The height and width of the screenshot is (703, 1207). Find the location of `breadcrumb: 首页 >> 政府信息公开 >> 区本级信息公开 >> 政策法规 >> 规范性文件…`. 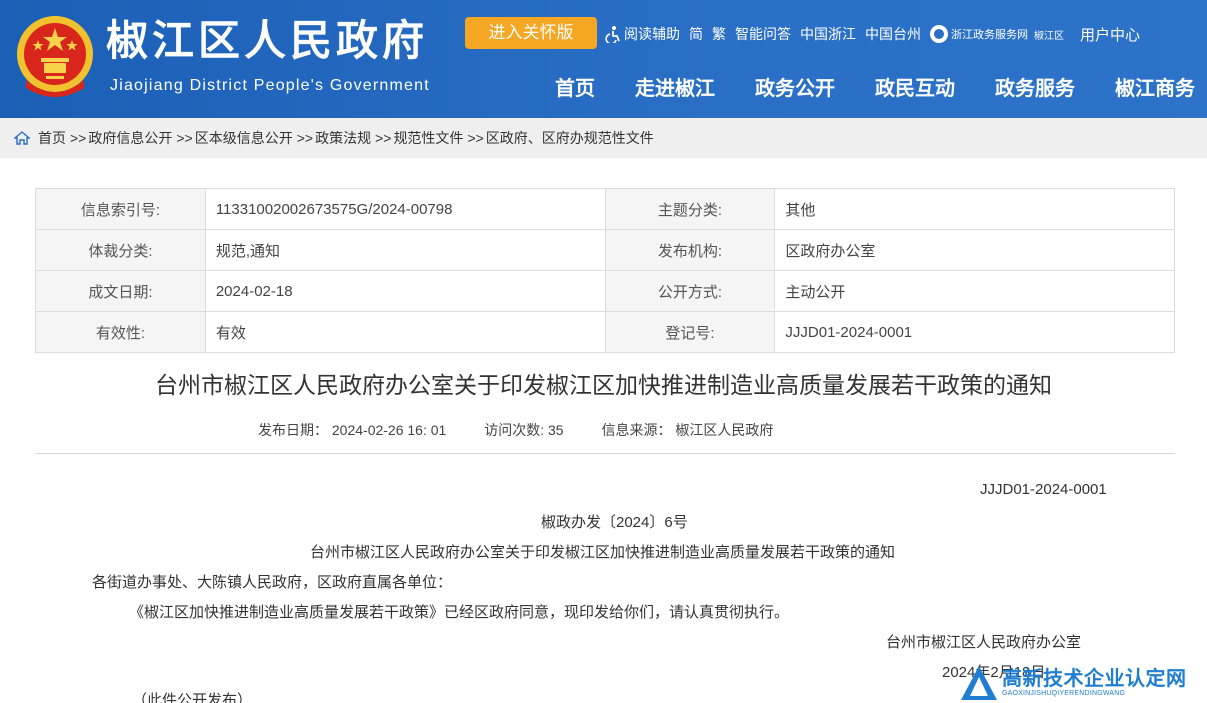

breadcrumb: 首页 >> 政府信息公开 >> 区本级信息公开 >> 政策法规 >> 规范性文件… is located at coordinates (603, 138).